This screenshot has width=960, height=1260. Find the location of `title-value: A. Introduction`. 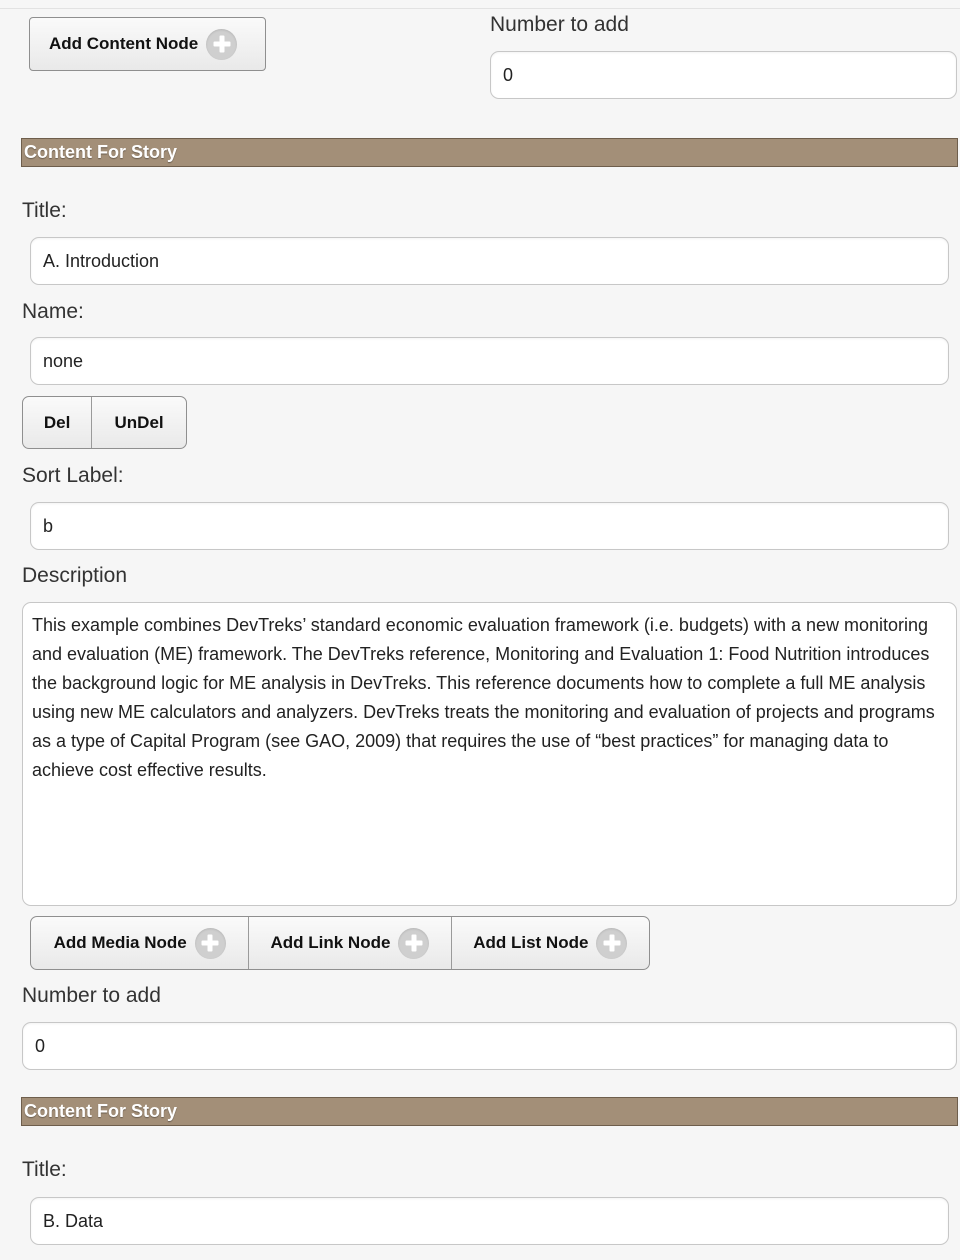

title-value: A. Introduction is located at coordinates (101, 260).